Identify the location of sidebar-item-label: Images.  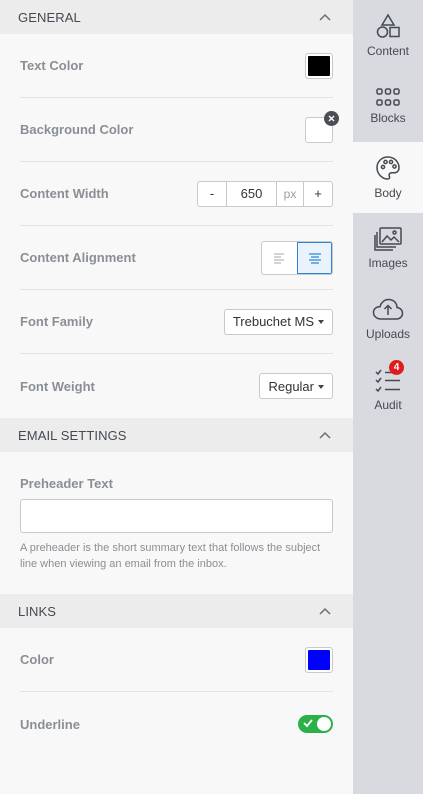
(388, 263).